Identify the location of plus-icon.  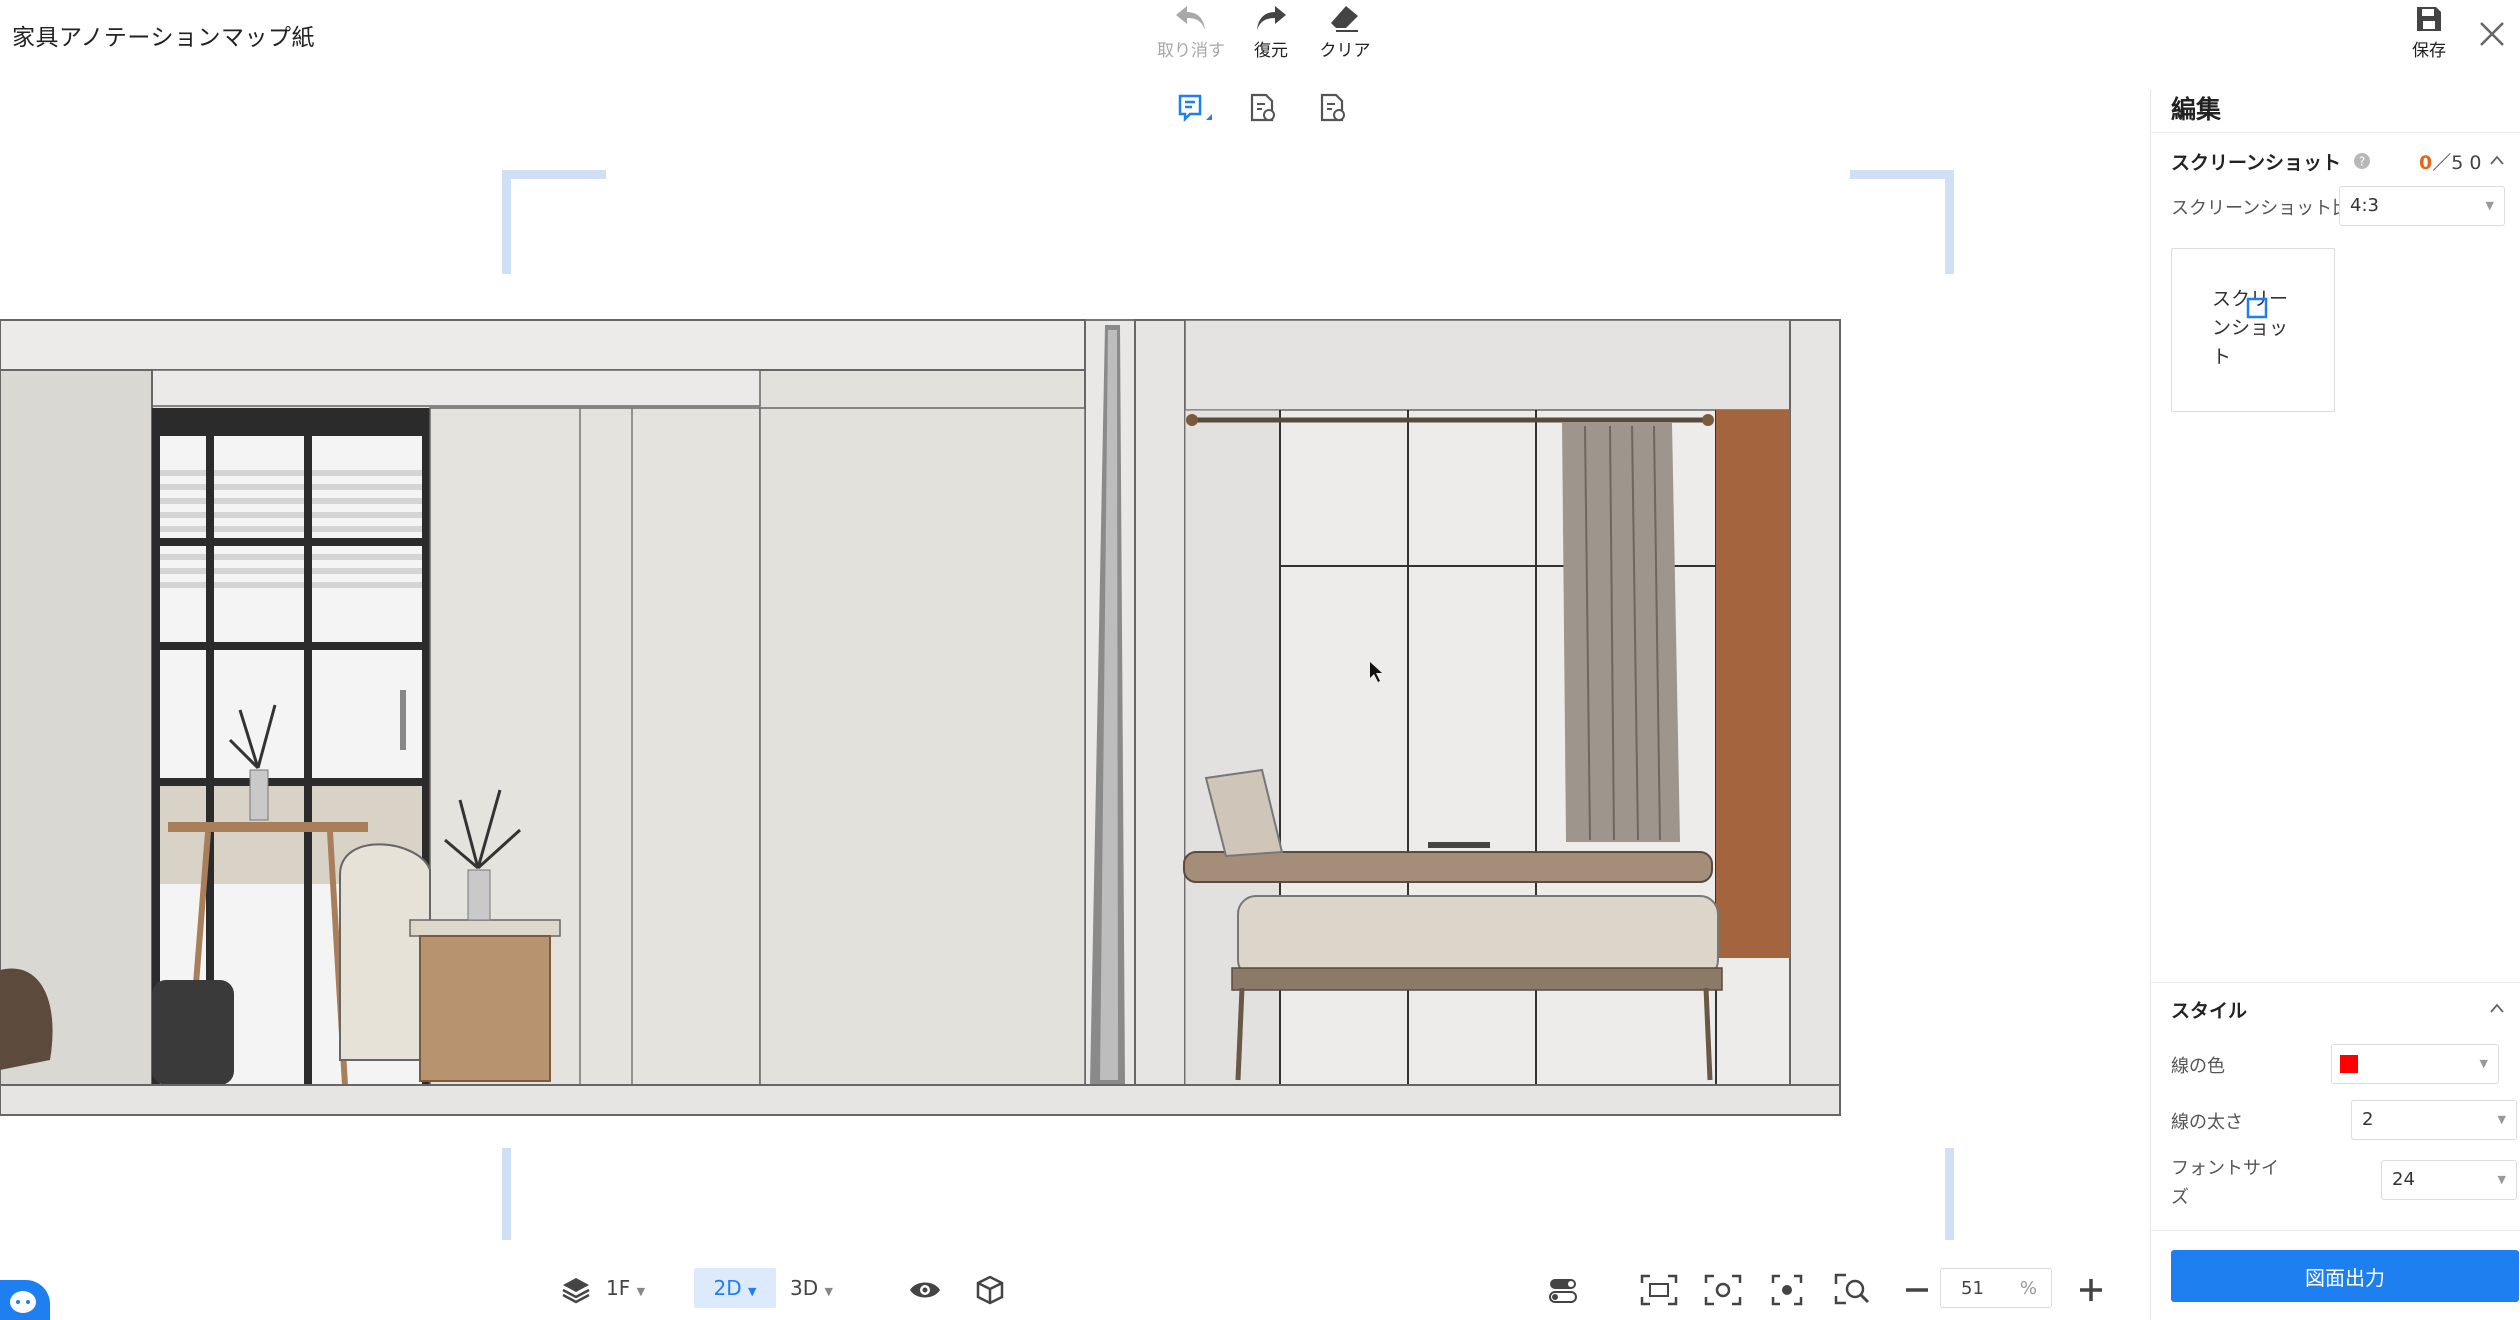
(2091, 1289).